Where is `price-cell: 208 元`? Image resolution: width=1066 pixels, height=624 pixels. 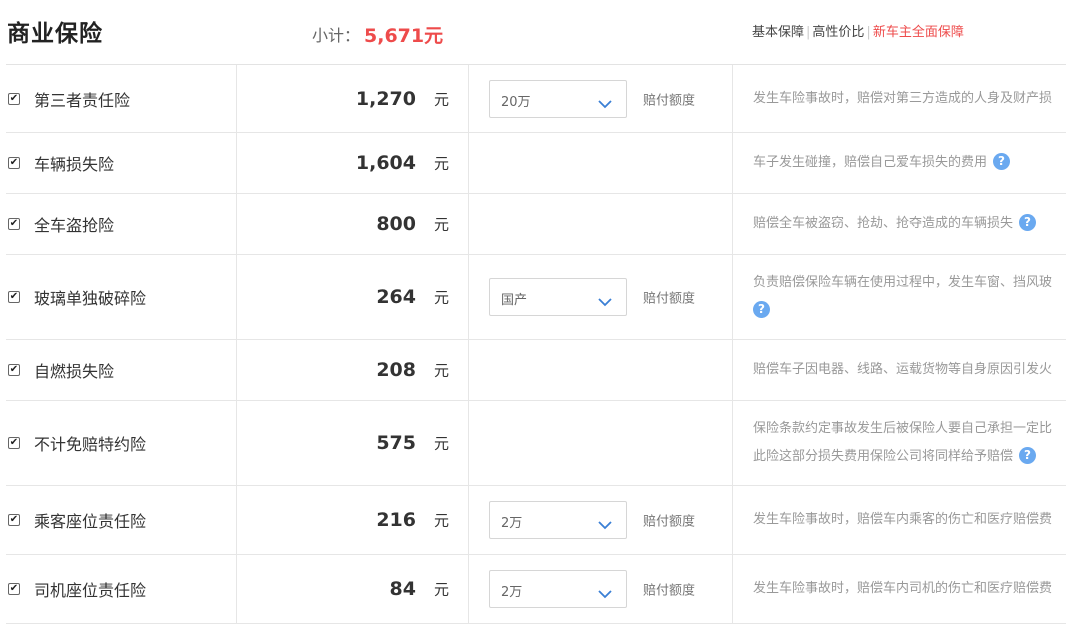
price-cell: 208 元 is located at coordinates (353, 370).